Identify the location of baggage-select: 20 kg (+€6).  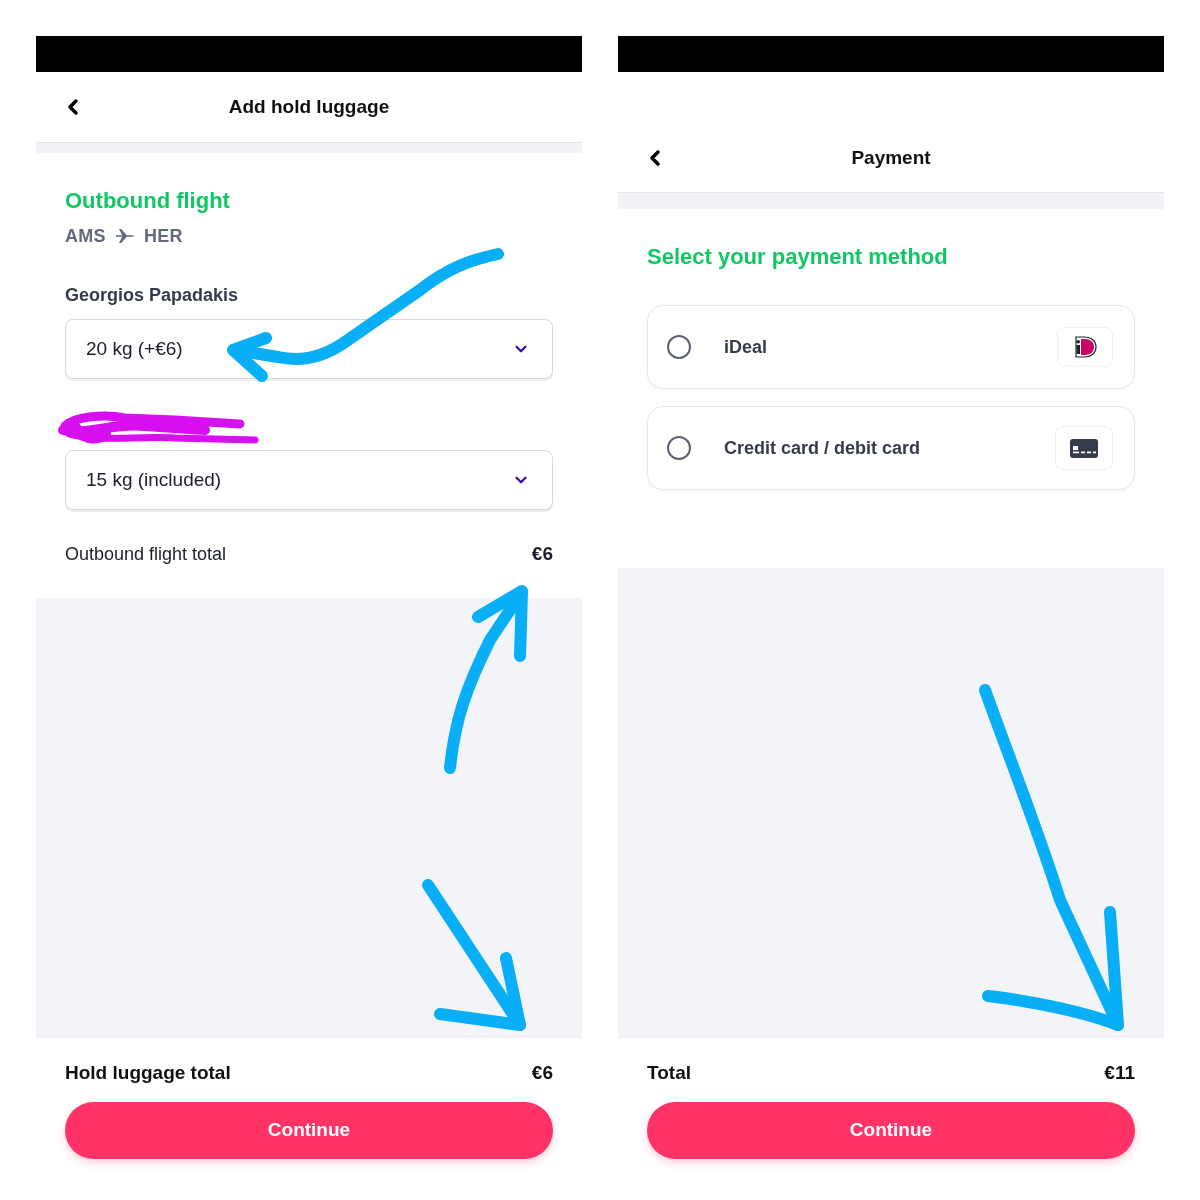
(309, 349).